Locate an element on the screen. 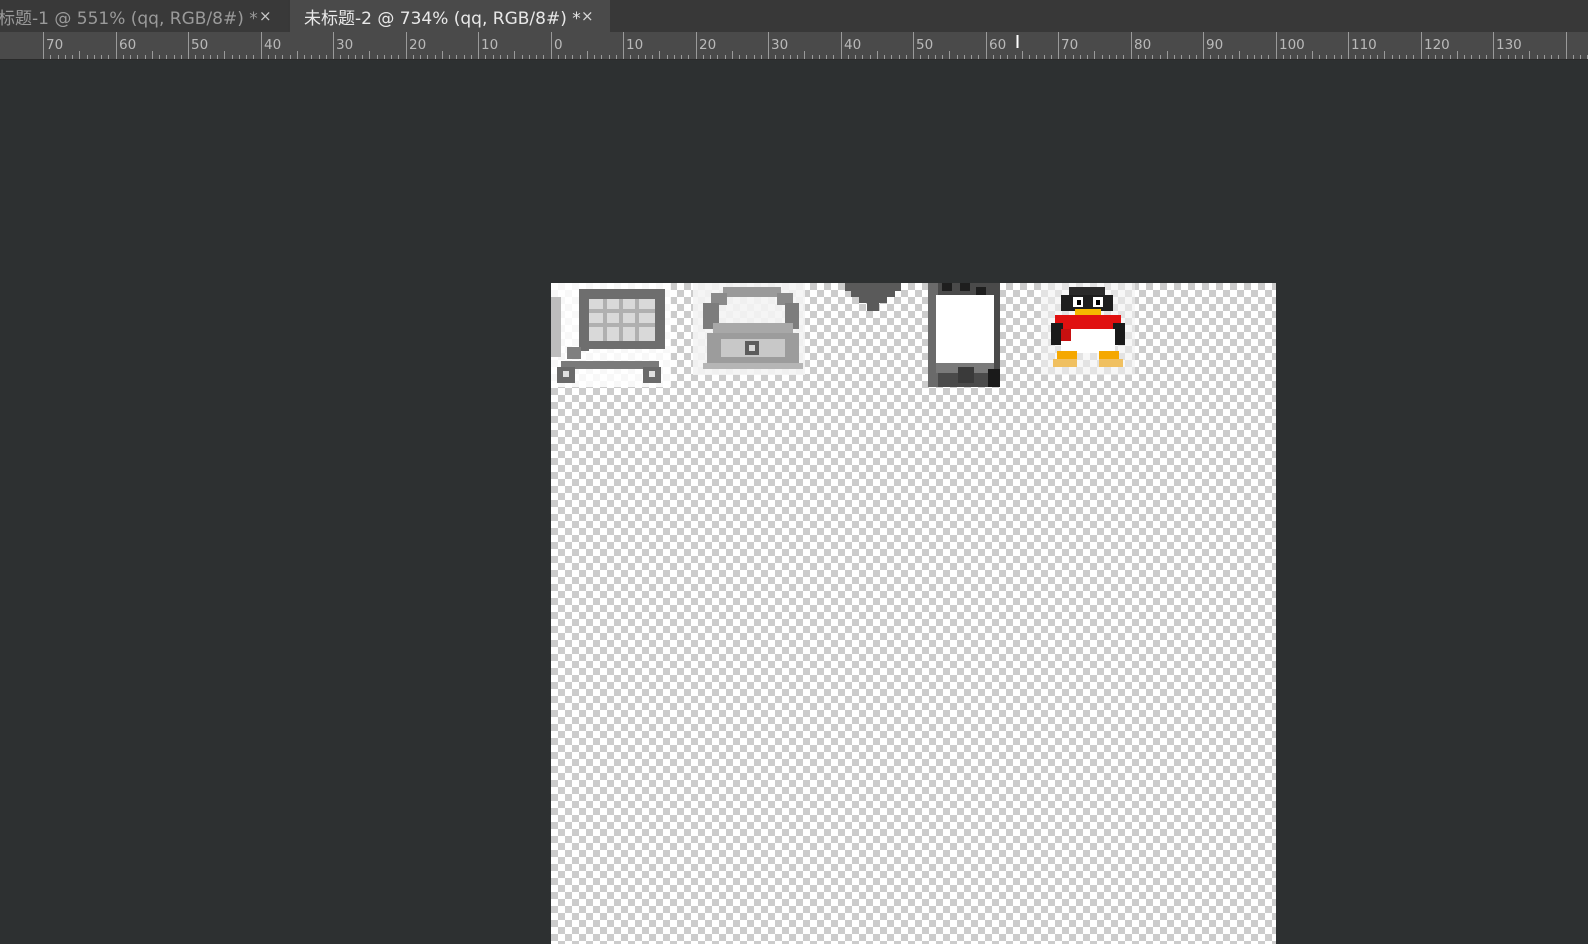 The height and width of the screenshot is (944, 1588). tab-untitled-1: 标题-1 @ 551% (qq, RGB/8#) * × is located at coordinates (144, 16).